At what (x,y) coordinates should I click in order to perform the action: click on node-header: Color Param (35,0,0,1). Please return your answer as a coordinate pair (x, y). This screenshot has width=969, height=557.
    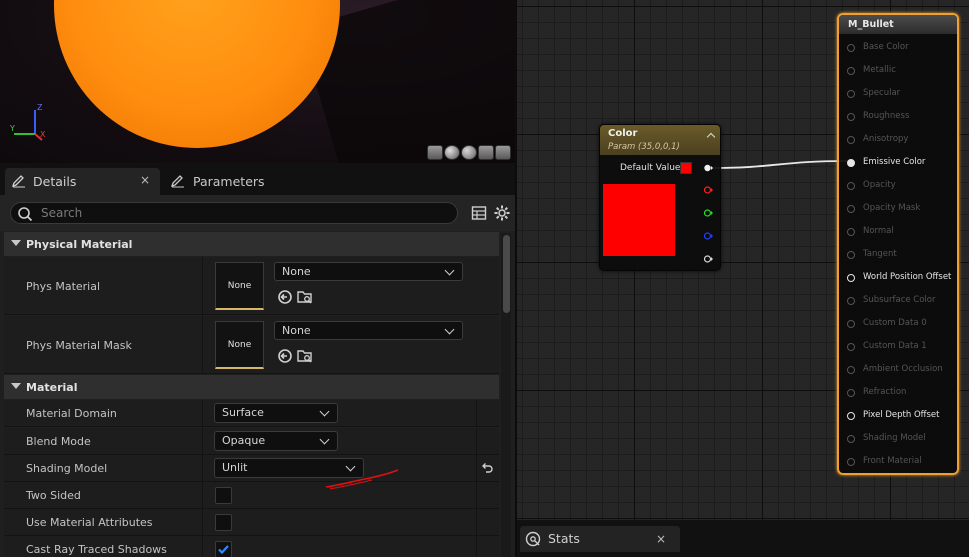
    Looking at the image, I should click on (660, 140).